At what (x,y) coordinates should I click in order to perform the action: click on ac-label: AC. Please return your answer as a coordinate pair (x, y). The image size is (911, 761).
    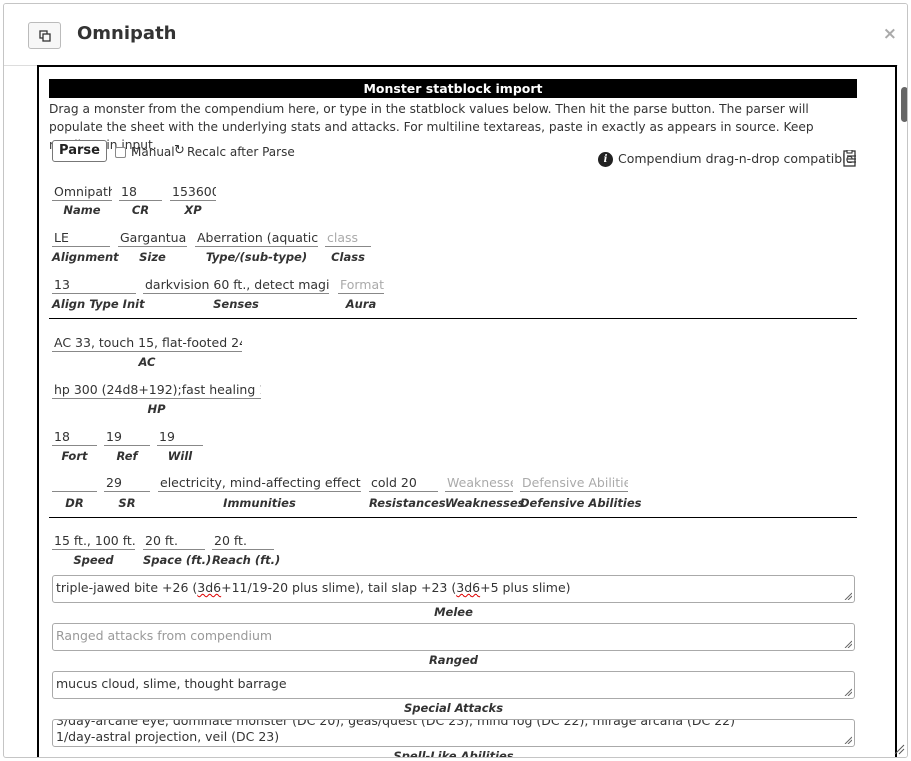
    Looking at the image, I should click on (147, 362).